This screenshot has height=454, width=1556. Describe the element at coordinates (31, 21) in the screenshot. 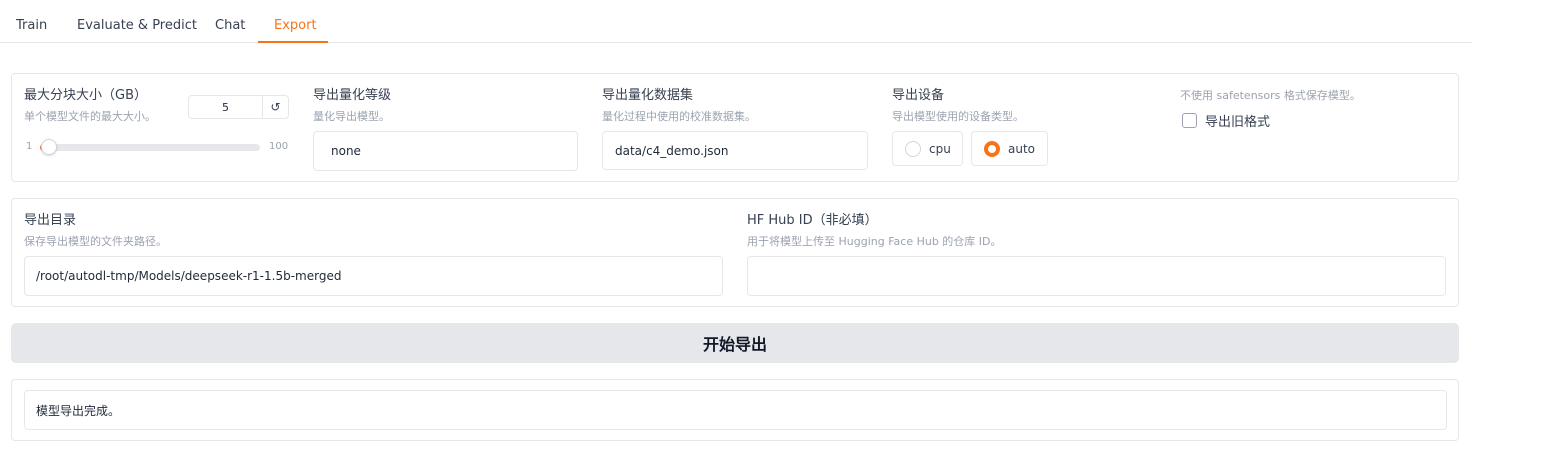

I see `tab-train: Train` at that location.